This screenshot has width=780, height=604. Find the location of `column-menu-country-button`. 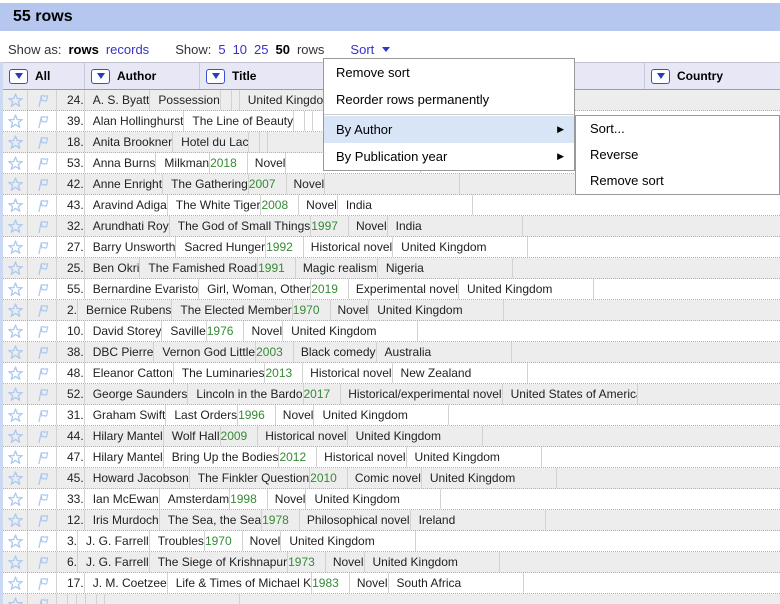

column-menu-country-button is located at coordinates (660, 76).